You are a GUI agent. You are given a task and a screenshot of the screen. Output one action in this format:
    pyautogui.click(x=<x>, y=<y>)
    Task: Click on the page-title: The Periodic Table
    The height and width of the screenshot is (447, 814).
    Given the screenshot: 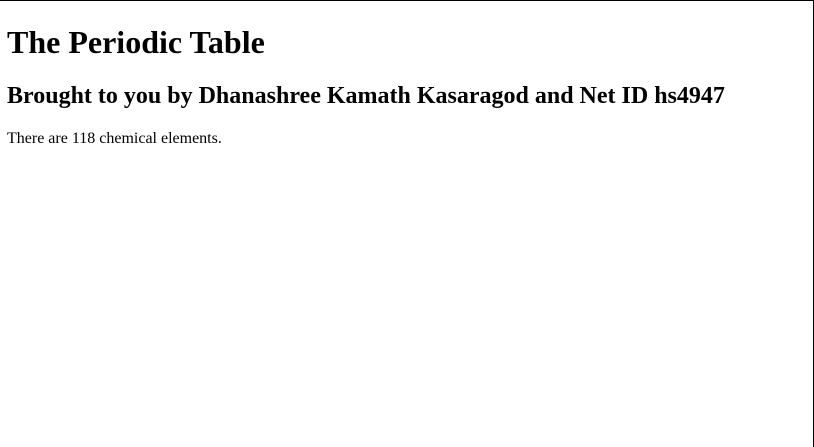 What is the action you would take?
    pyautogui.click(x=136, y=42)
    